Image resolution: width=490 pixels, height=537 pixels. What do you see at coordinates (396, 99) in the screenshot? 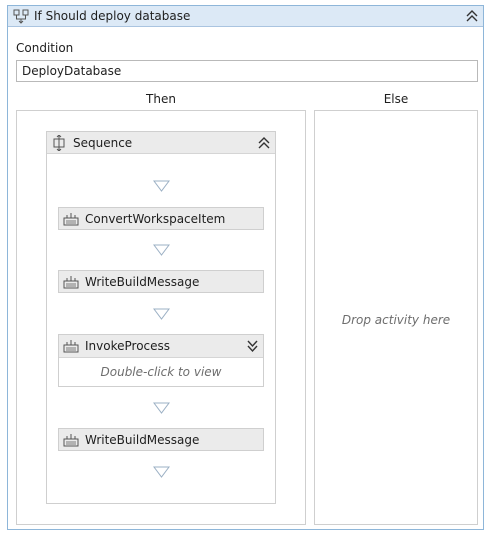
I see `else-label: Else` at bounding box center [396, 99].